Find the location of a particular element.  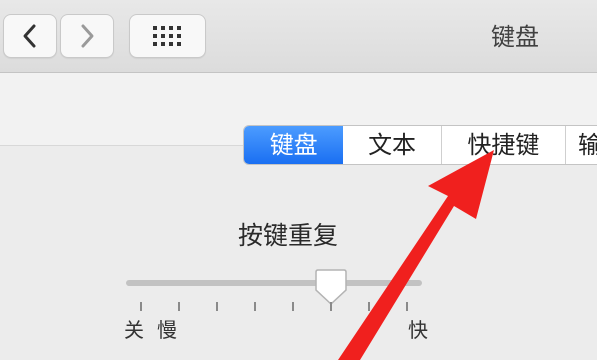

chevron-right-icon is located at coordinates (87, 36).